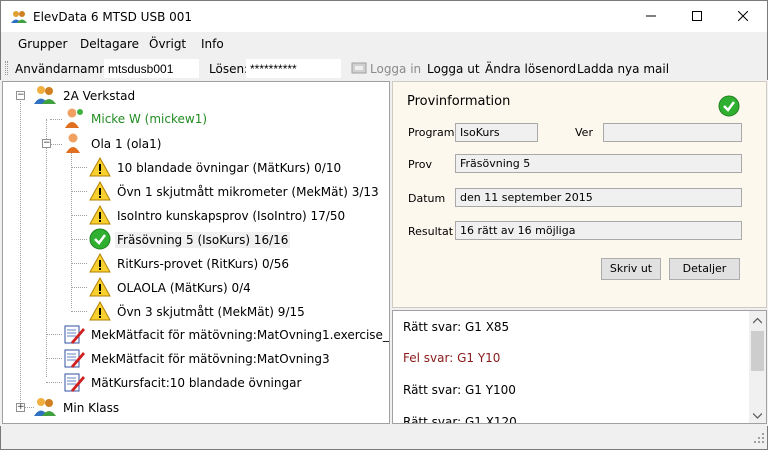 The width and height of the screenshot is (768, 450). Describe the element at coordinates (456, 327) in the screenshot. I see `answer-item: Rätt svar: G1 X85` at that location.